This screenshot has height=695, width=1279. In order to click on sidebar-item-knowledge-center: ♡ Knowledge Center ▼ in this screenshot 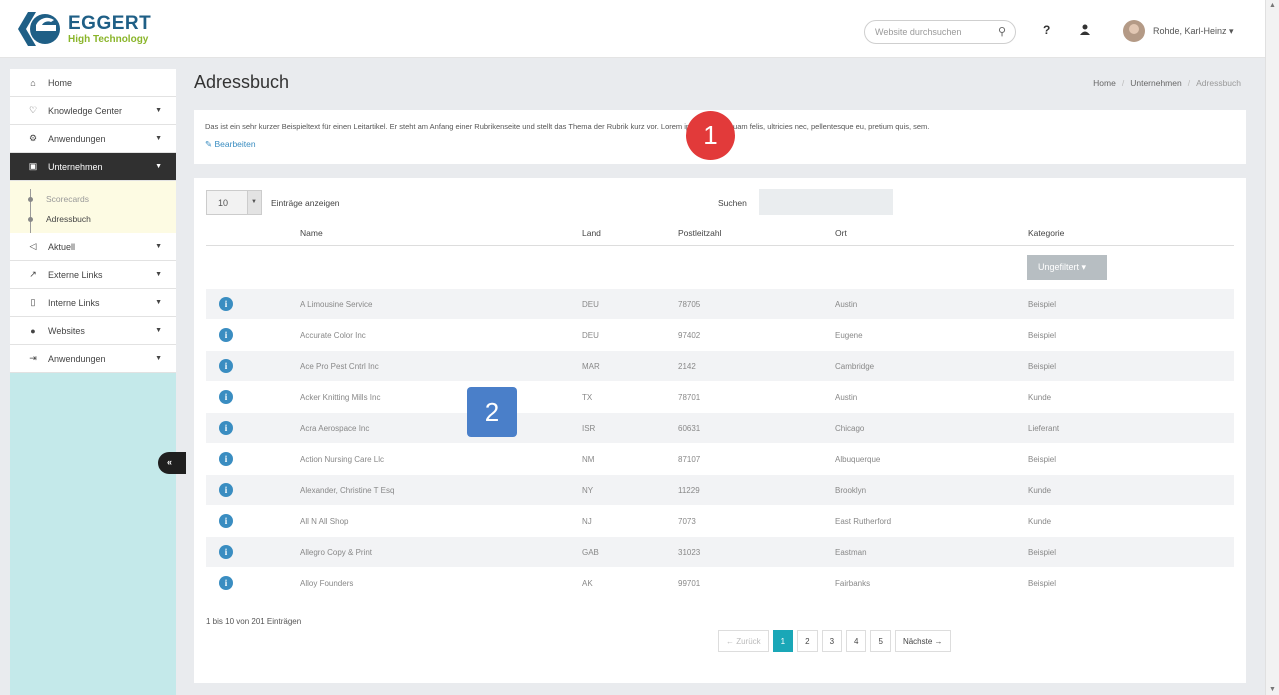, I will do `click(93, 111)`.